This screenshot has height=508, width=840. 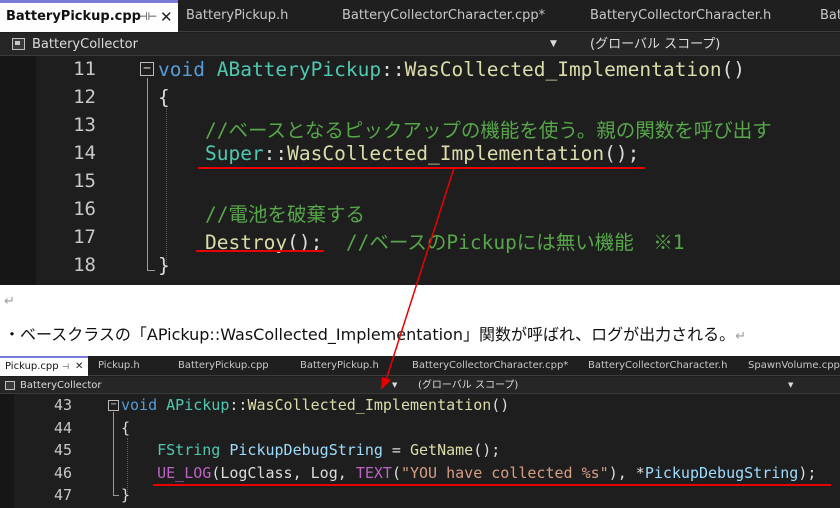 What do you see at coordinates (492, 485) in the screenshot?
I see `annotation-underline-ue-log` at bounding box center [492, 485].